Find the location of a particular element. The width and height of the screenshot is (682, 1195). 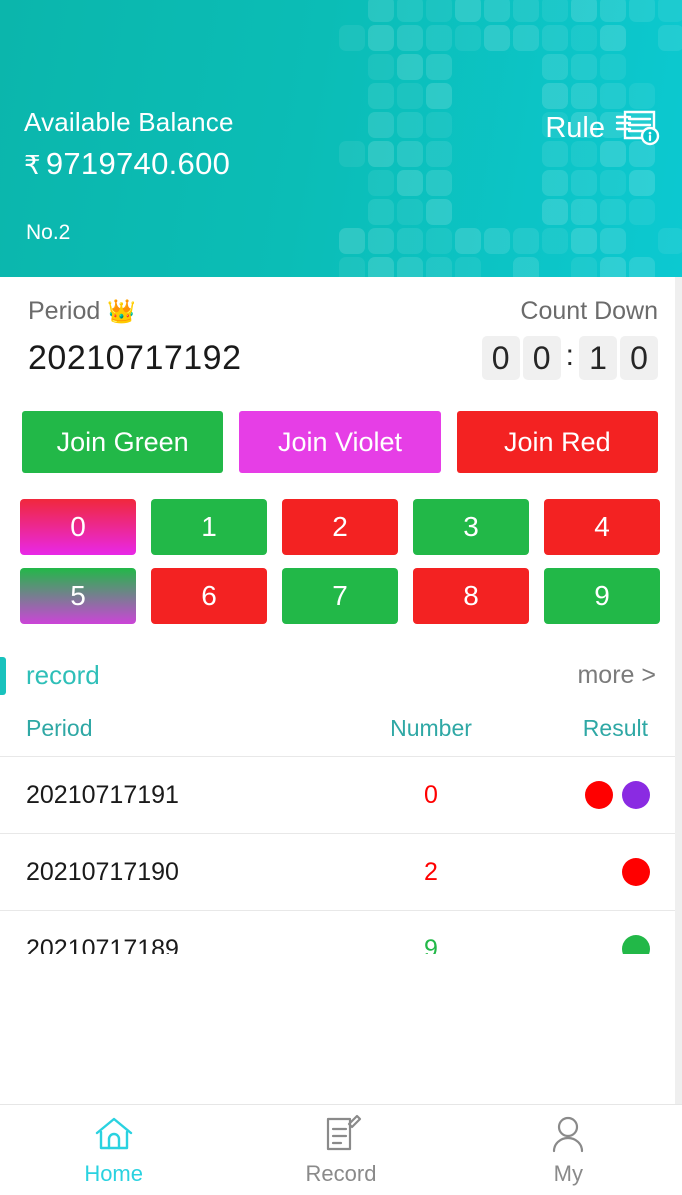

user-icon is located at coordinates (568, 1134).